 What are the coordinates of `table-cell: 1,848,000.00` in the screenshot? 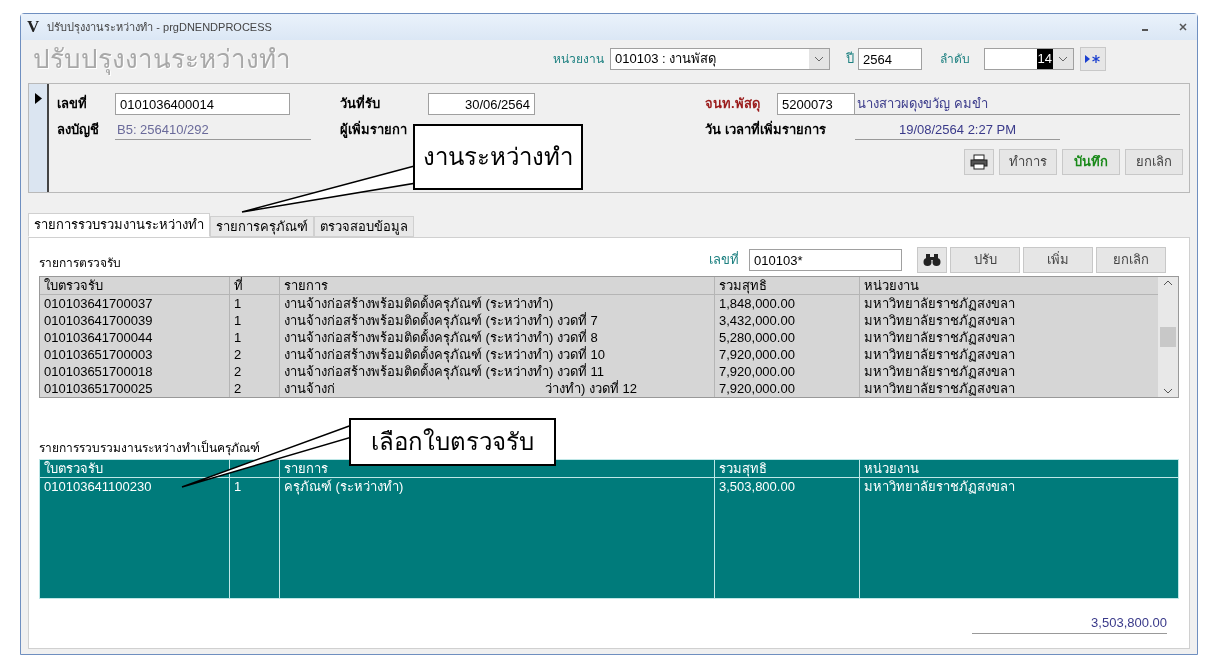 It's located at (757, 303).